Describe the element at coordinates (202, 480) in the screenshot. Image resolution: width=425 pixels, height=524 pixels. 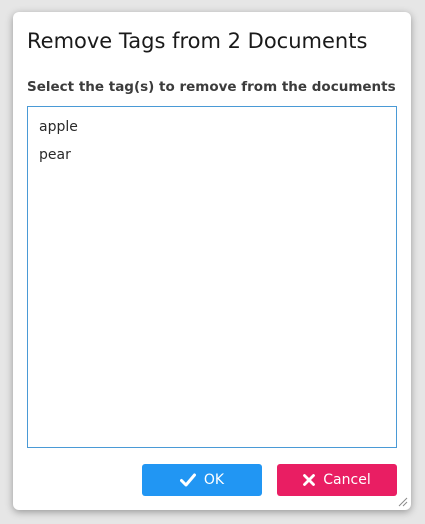
I see `ok-button: OK` at that location.